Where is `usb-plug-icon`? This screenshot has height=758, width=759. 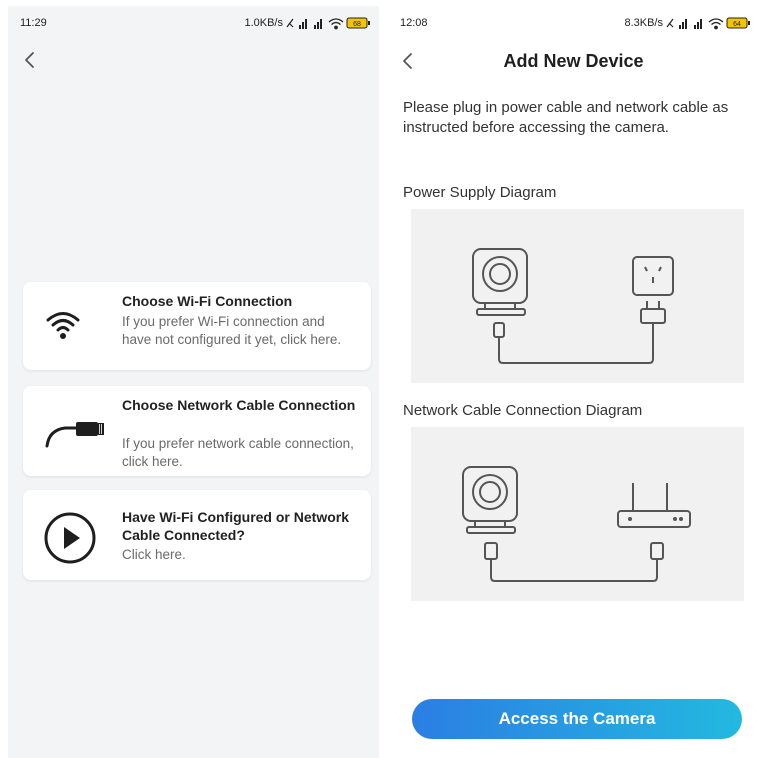
usb-plug-icon is located at coordinates (499, 338).